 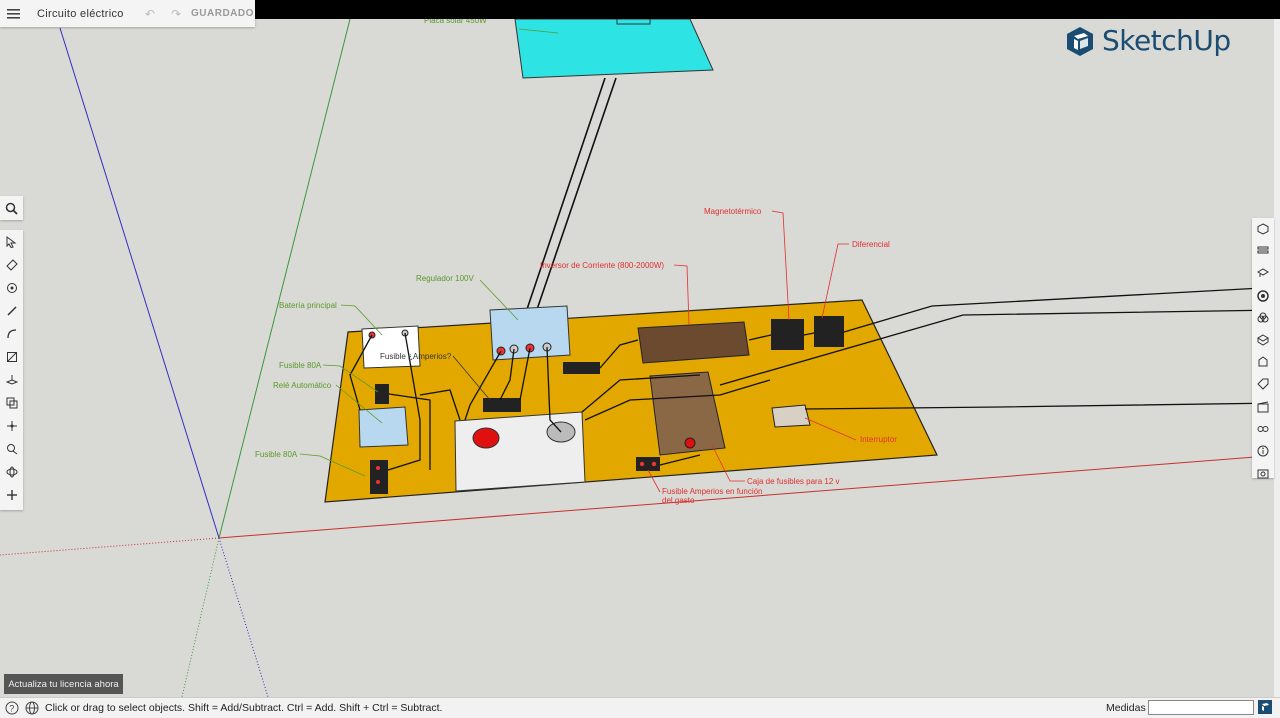 What do you see at coordinates (13, 13) in the screenshot?
I see `hamburger-menu-icon` at bounding box center [13, 13].